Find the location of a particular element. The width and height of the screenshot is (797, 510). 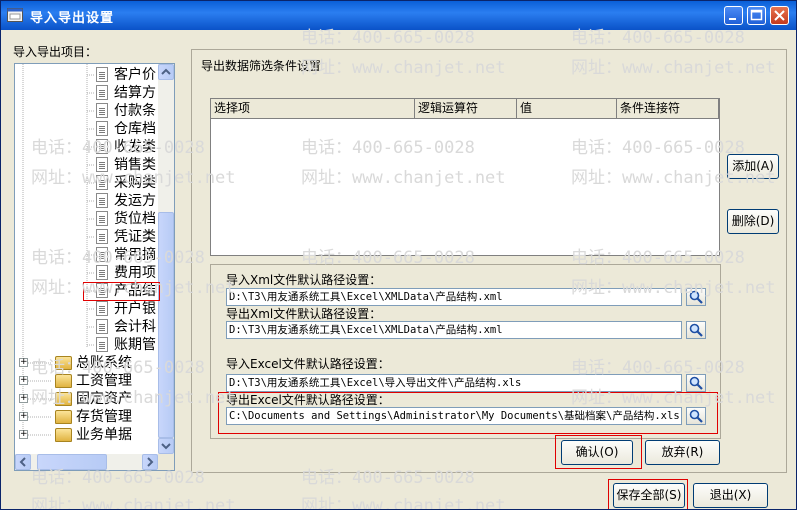

column-header-select-item: 选择项 is located at coordinates (313, 109).